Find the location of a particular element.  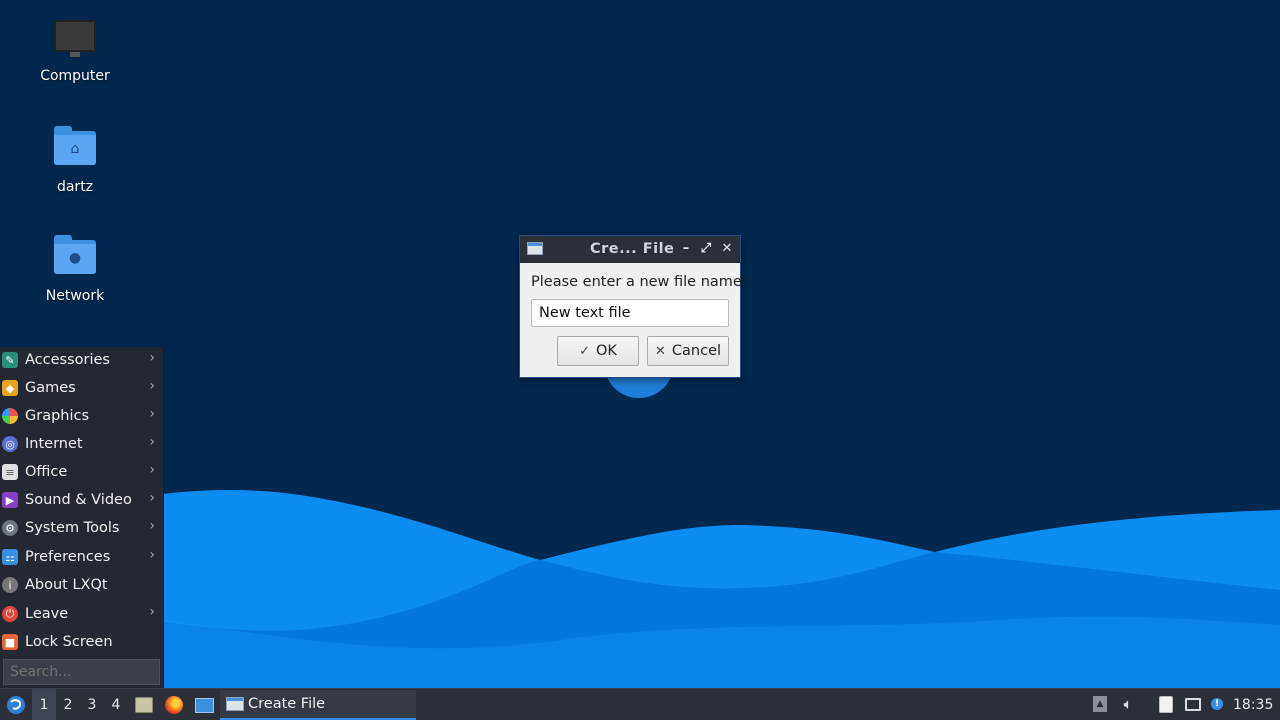

sound-video-icon: ▶ is located at coordinates (10, 500).